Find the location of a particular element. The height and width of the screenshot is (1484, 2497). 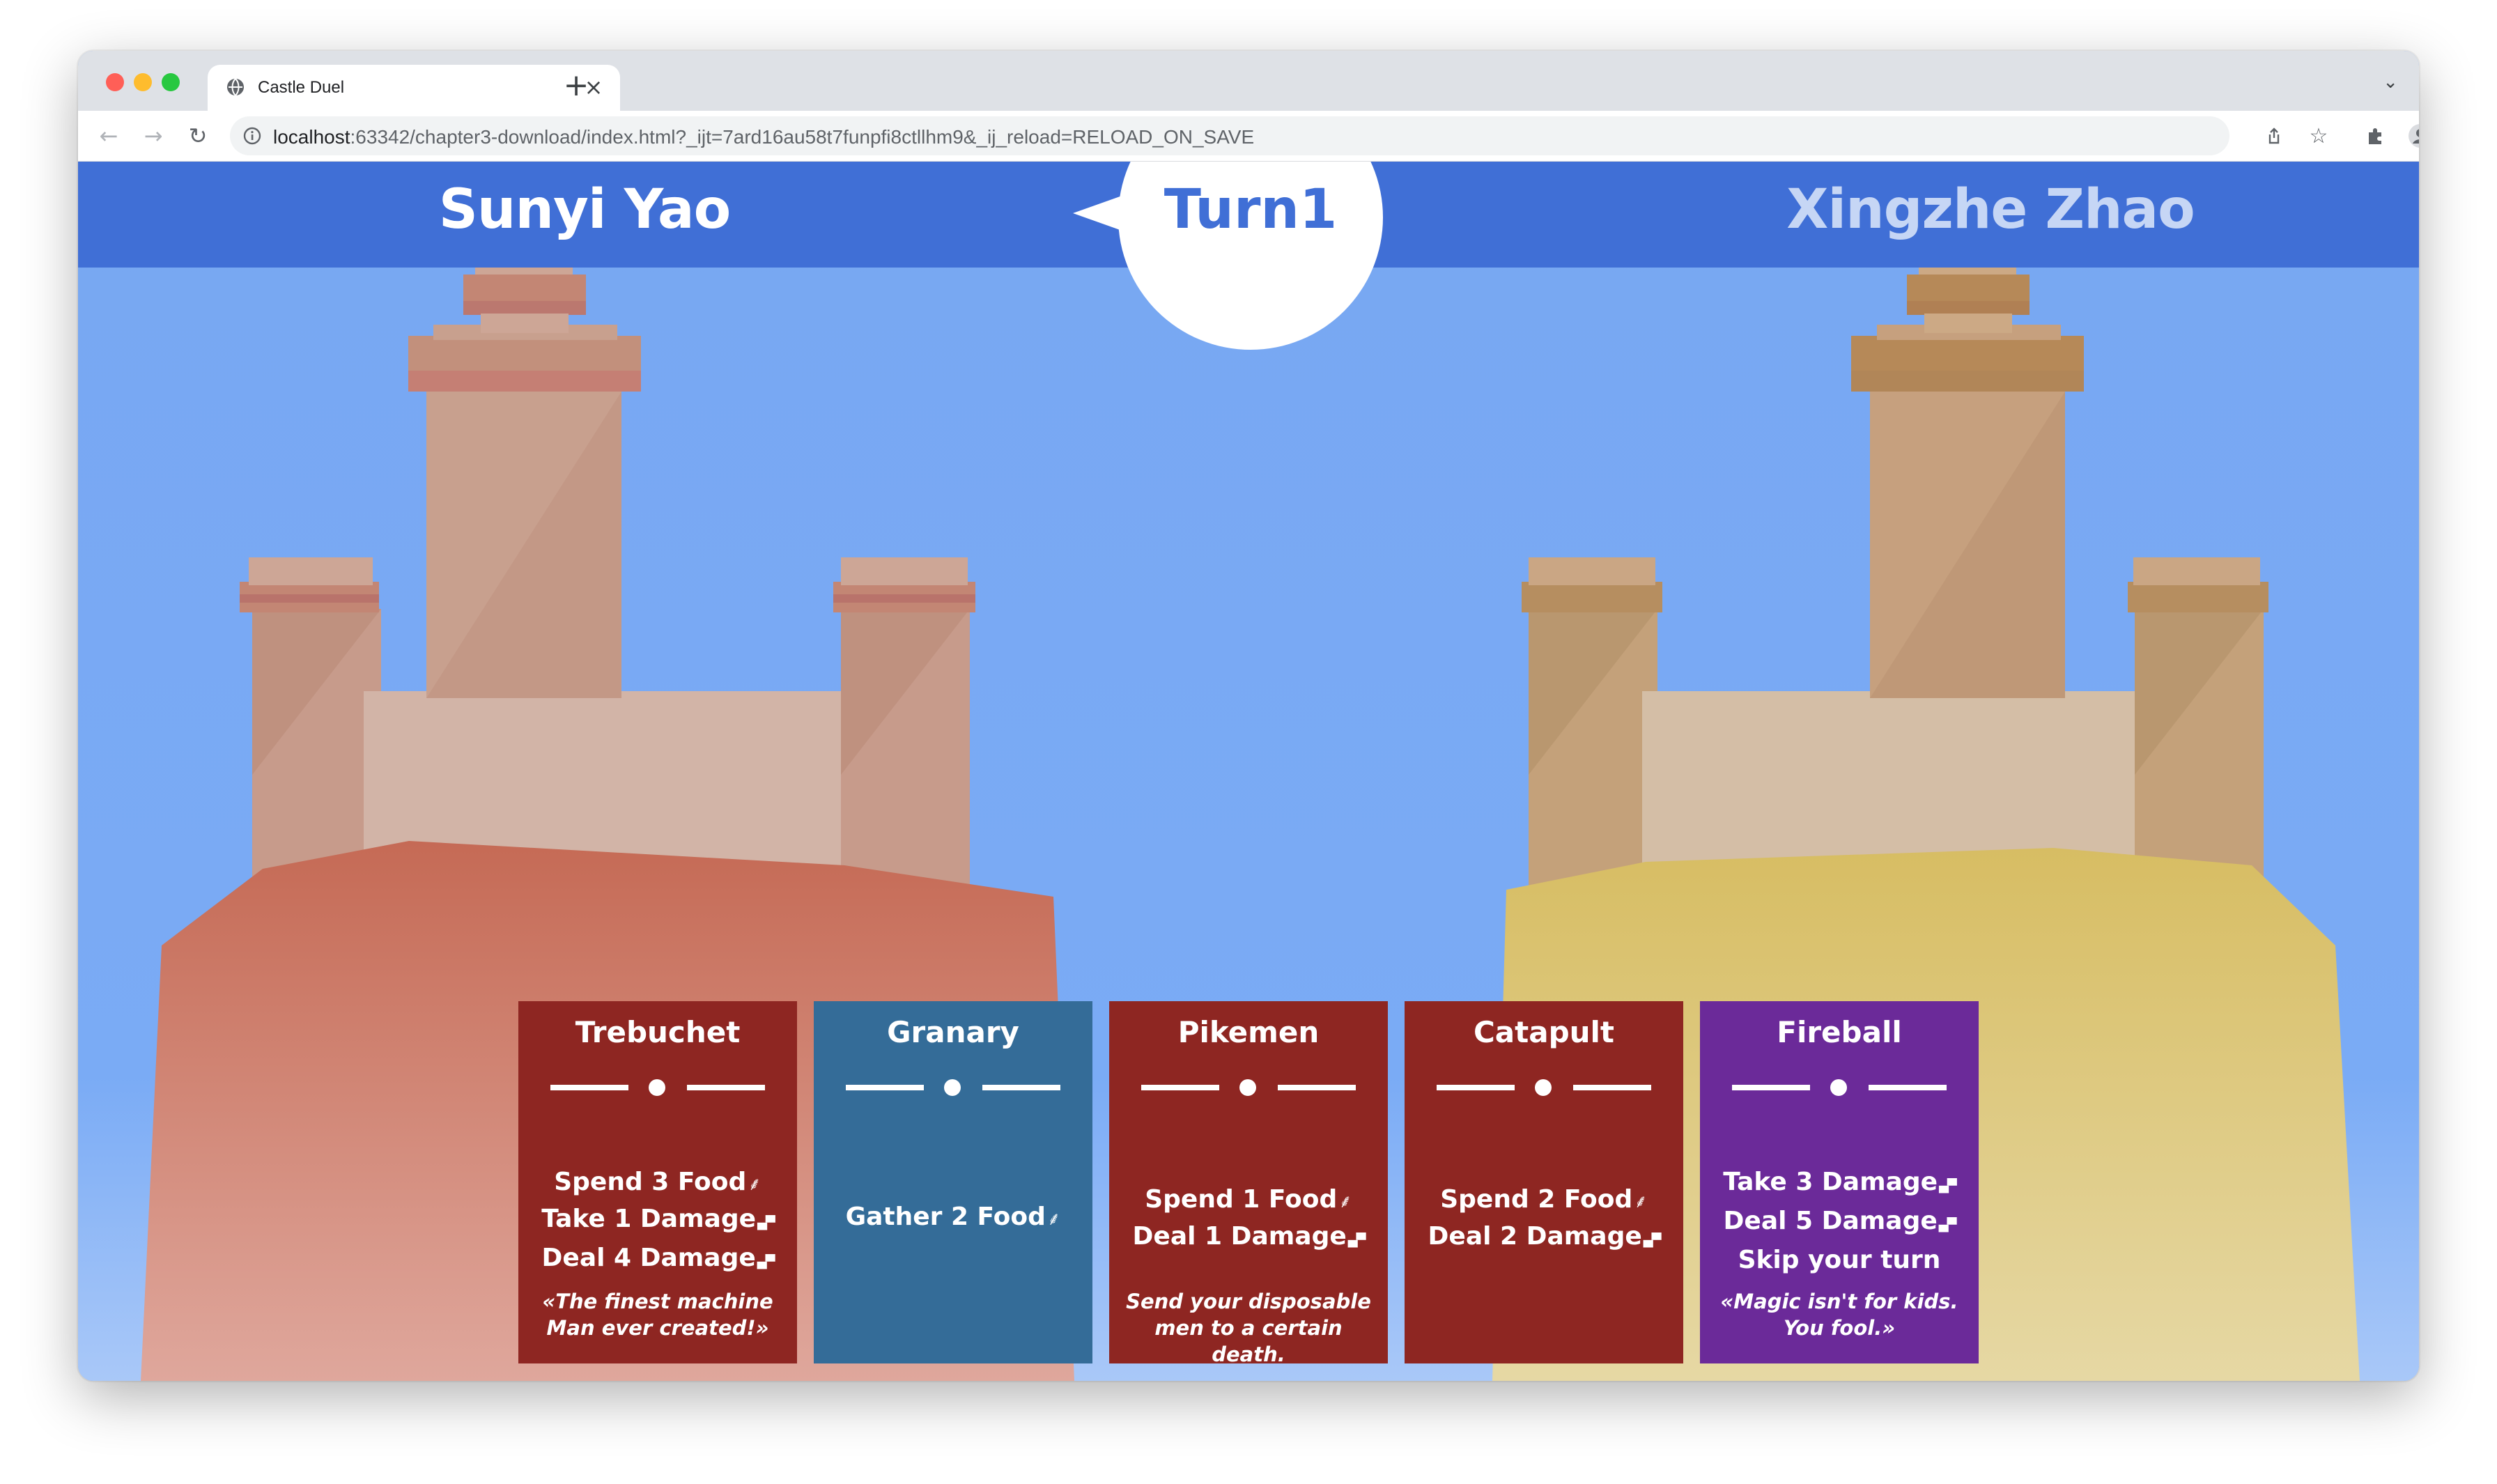

card-effect-text: Take 1 Damage is located at coordinates (649, 1219).